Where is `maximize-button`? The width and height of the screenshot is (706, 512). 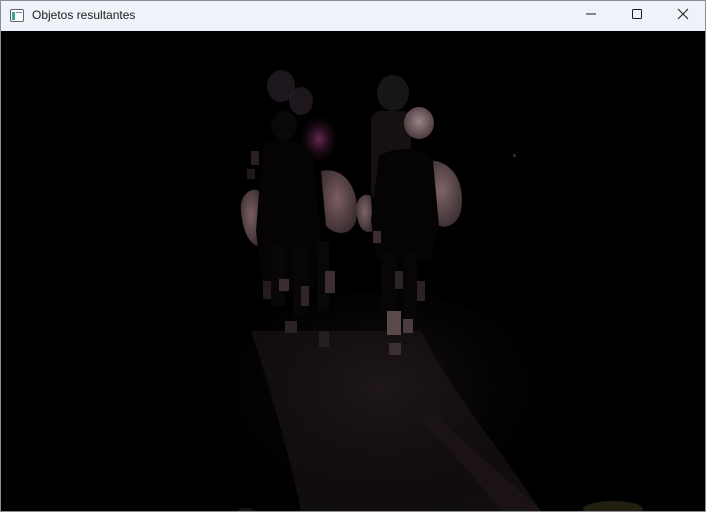 maximize-button is located at coordinates (637, 16).